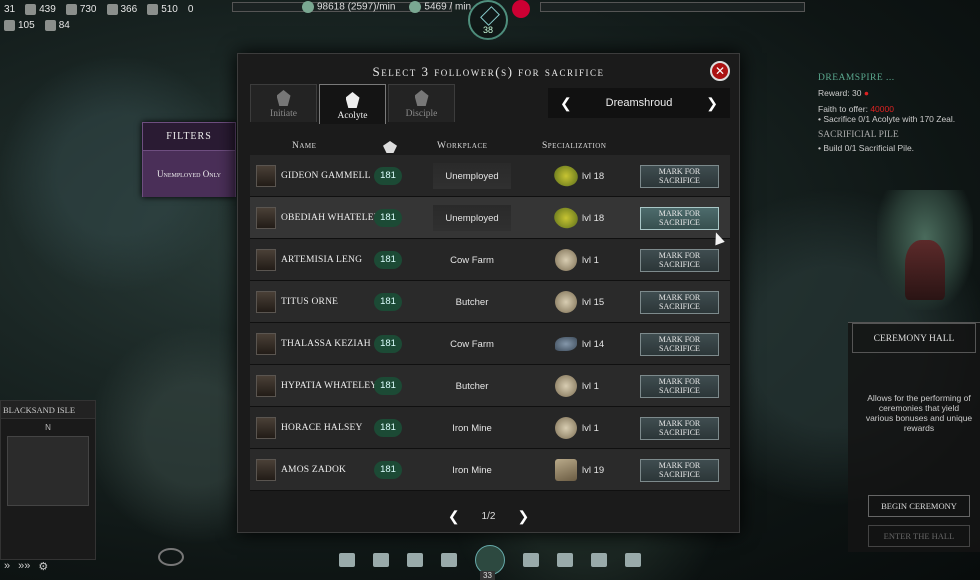 The image size is (980, 580). I want to click on table-header: Name Workplace Specialization, so click(490, 147).